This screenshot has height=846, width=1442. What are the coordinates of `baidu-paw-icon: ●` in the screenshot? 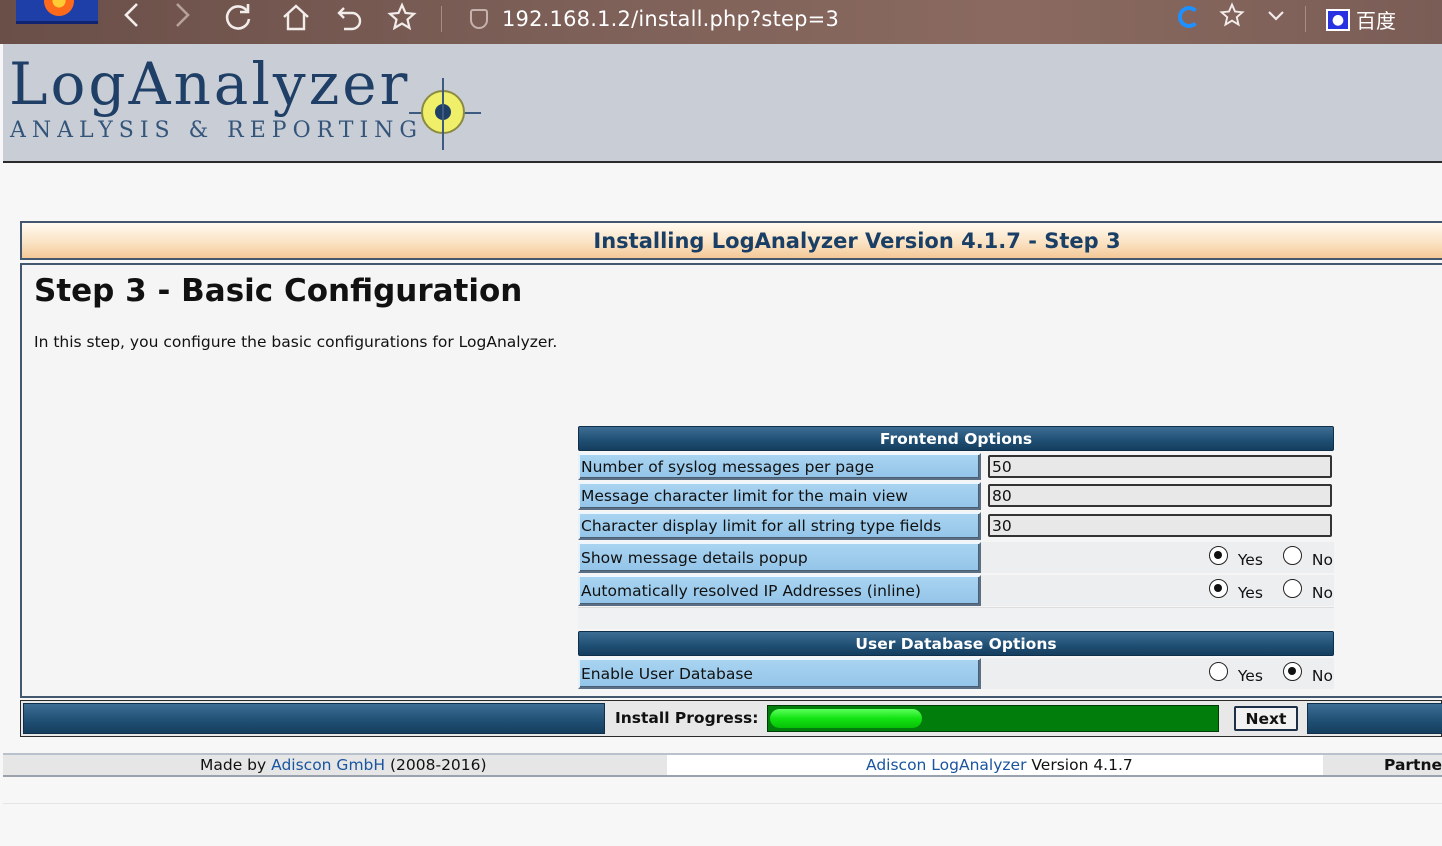 It's located at (1338, 19).